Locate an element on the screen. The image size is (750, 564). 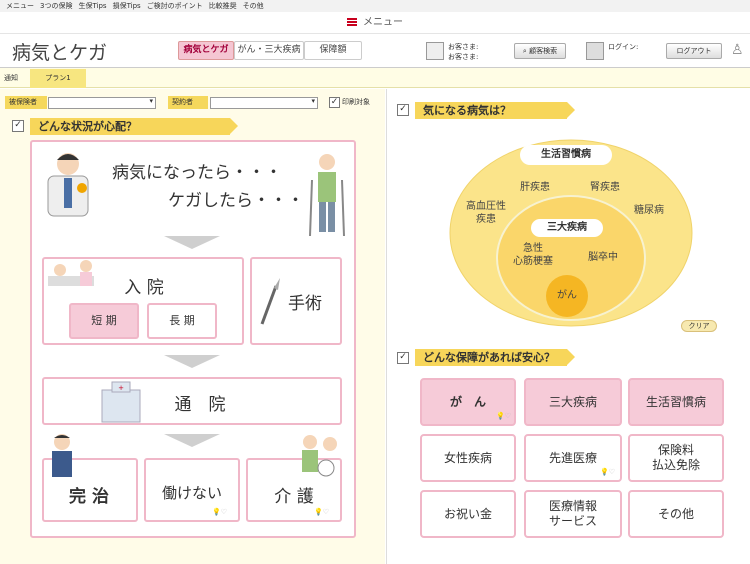
customer-search-button: ⌕ 顧客検索 is located at coordinates (540, 51).